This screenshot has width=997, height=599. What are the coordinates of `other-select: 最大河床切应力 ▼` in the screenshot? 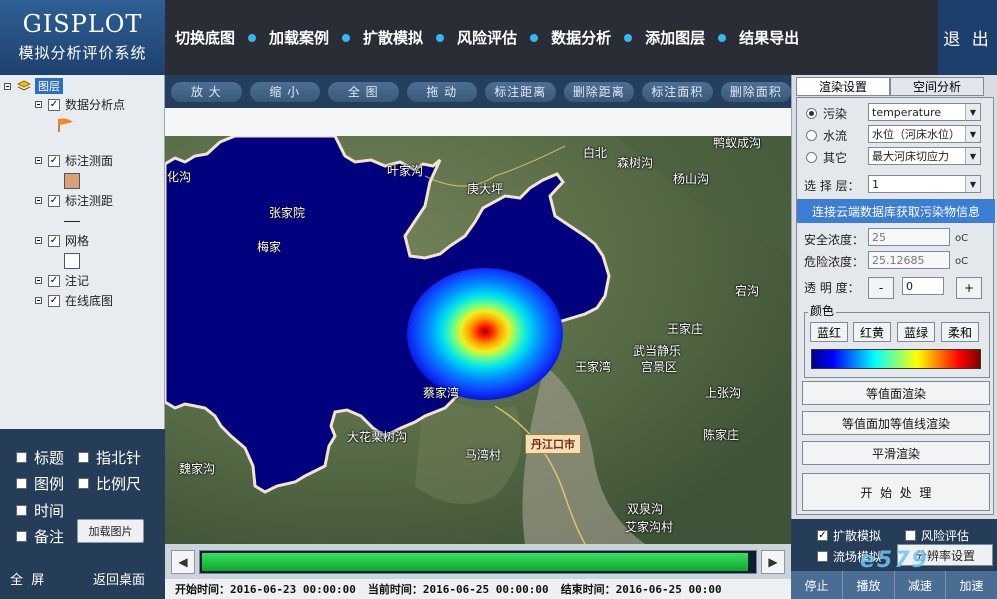 It's located at (924, 156).